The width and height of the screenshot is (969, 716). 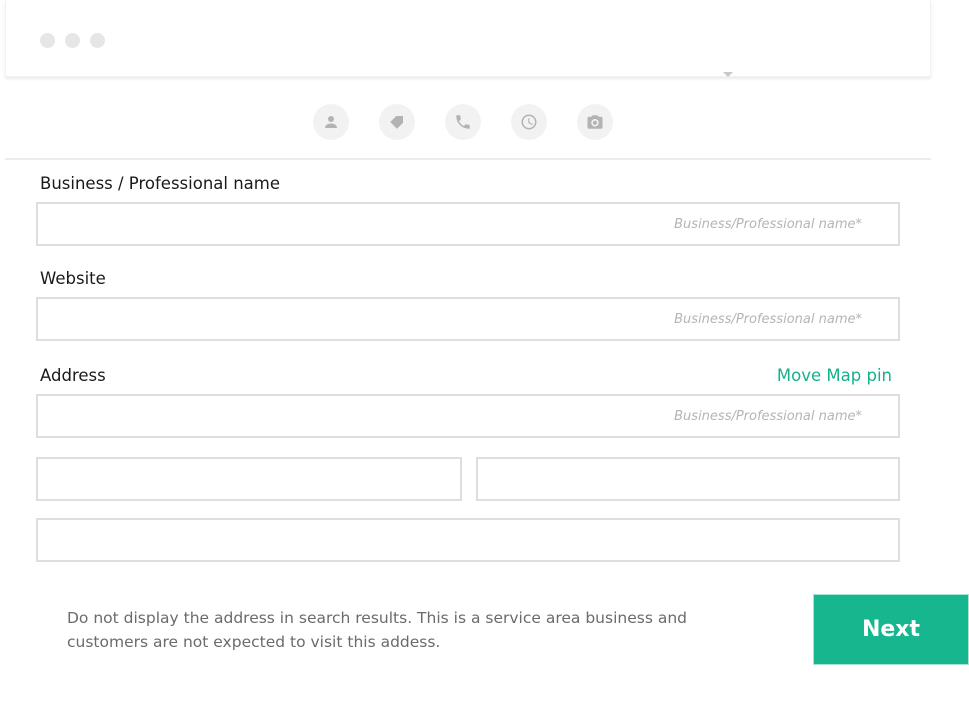 I want to click on business-name-input, so click(x=468, y=224).